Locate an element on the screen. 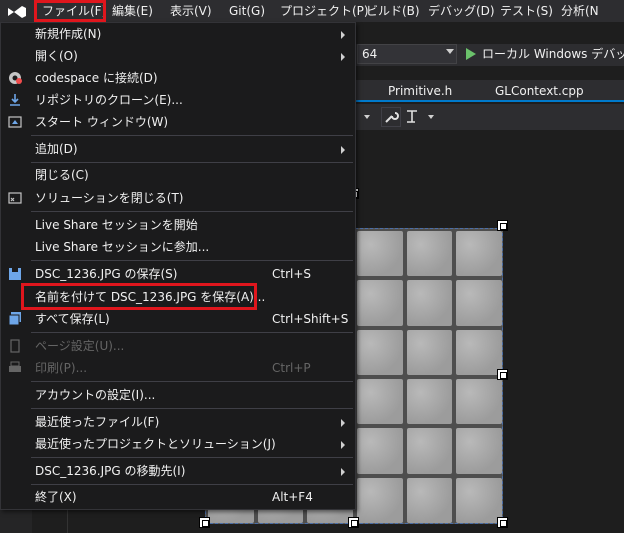  menu-item-recent-projects: 最近使ったプロジェクトとソリューション(J) is located at coordinates (178, 444).